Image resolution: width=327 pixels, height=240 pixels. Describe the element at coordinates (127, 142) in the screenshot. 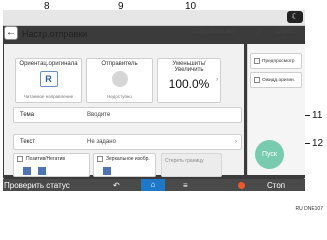

I see `text-row: Текст Не задано ›` at that location.